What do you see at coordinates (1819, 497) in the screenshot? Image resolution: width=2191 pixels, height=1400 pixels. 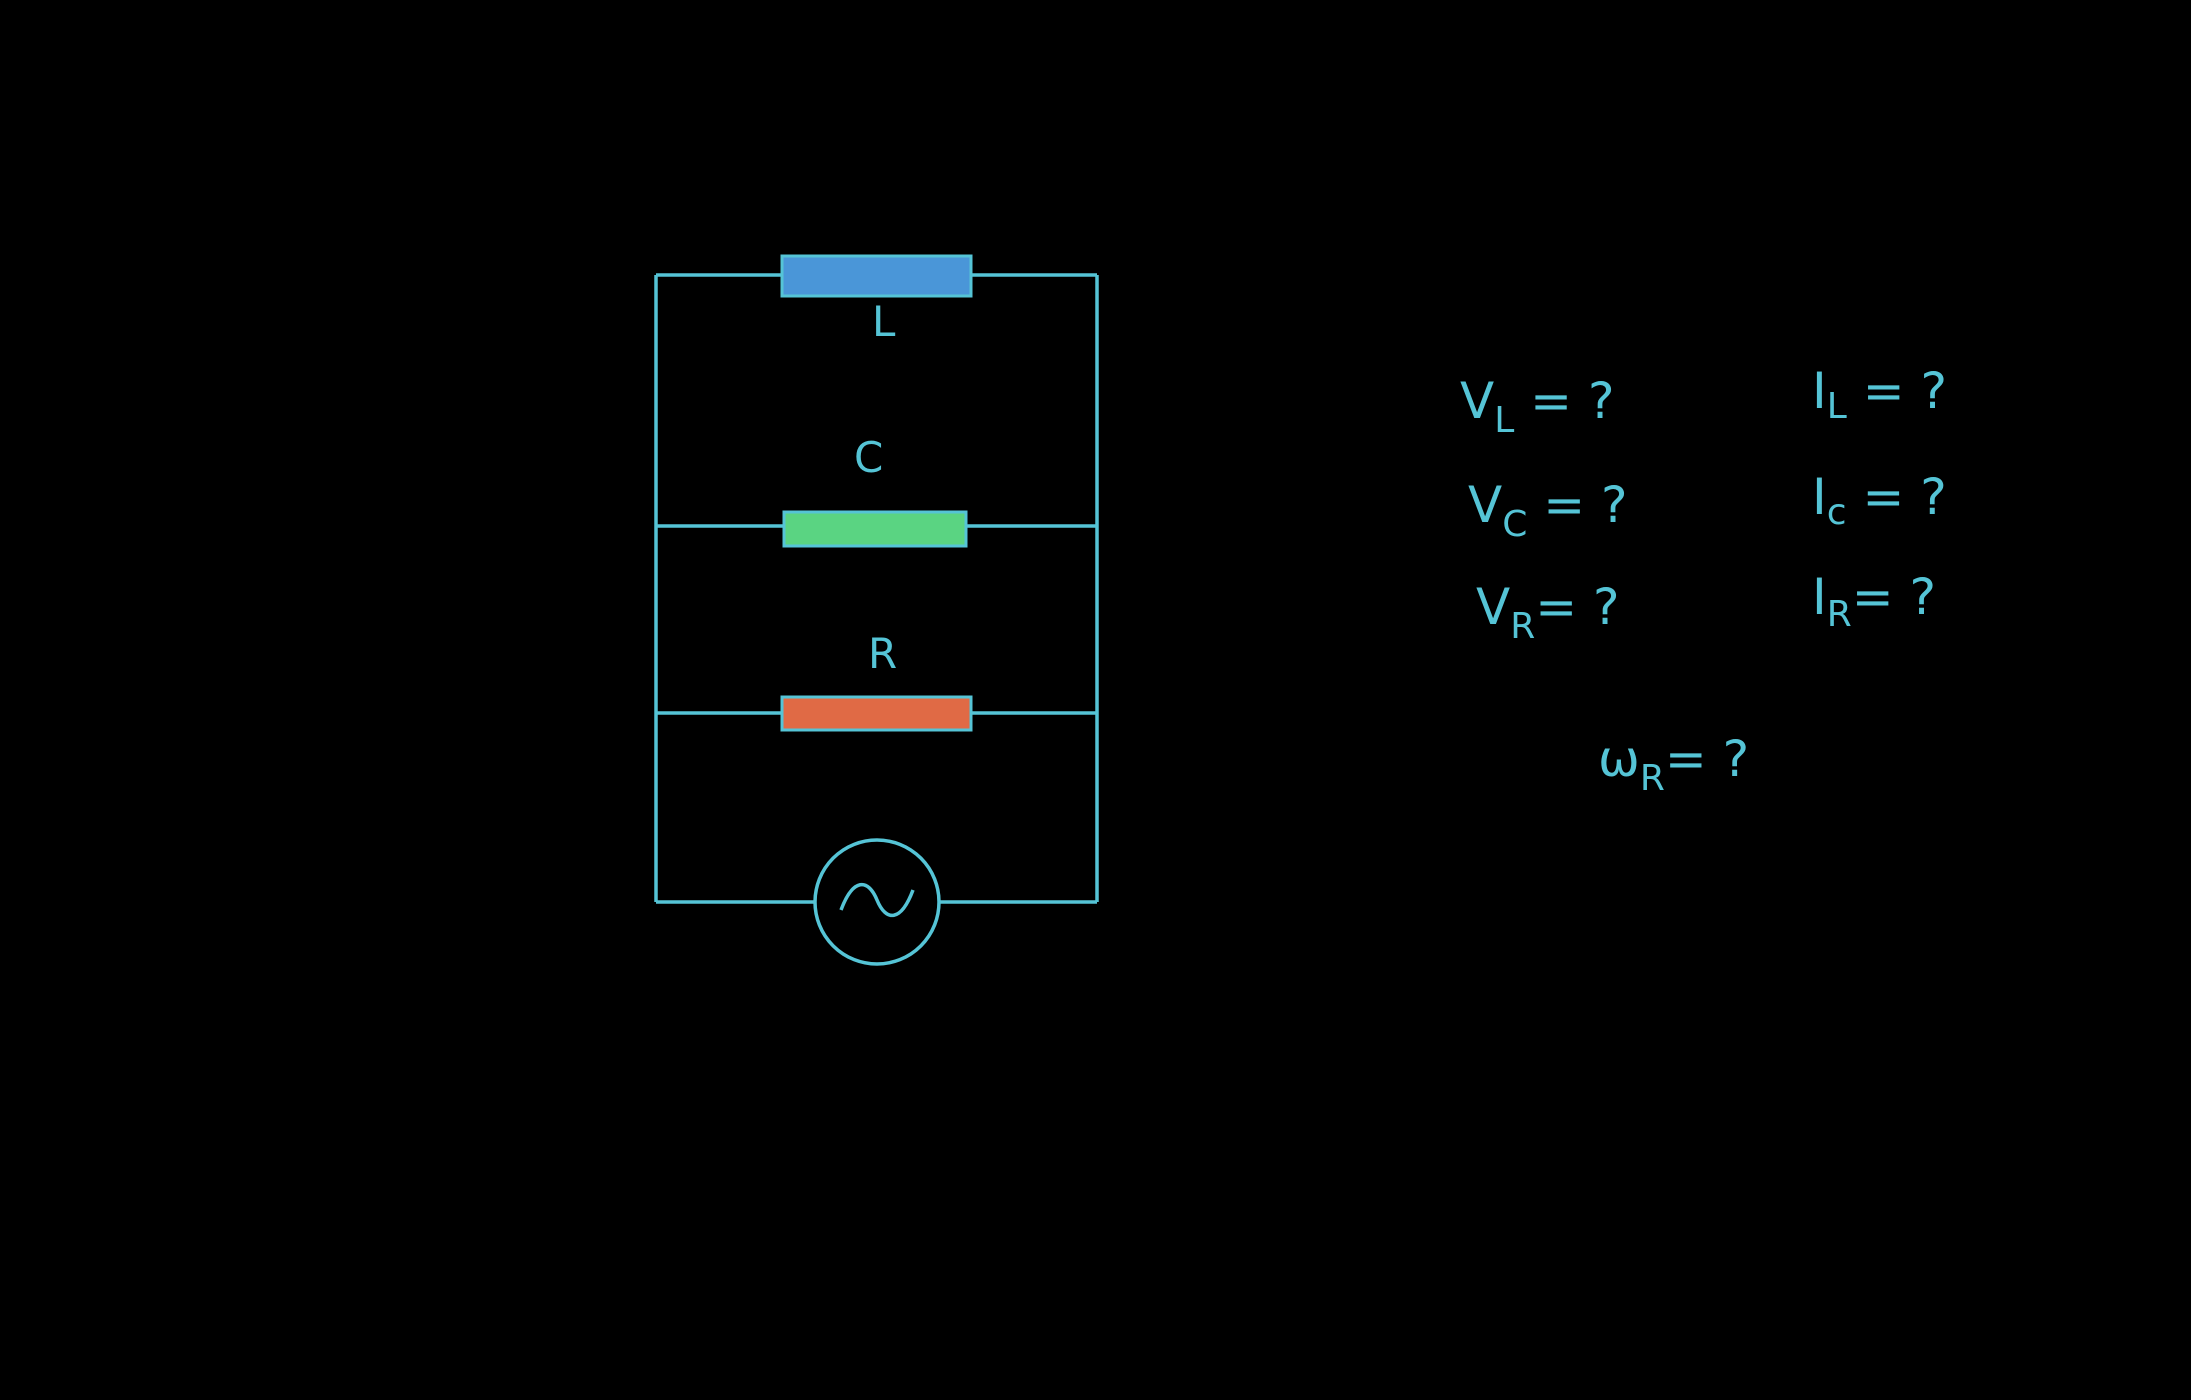 I see `ic-symbol: I` at bounding box center [1819, 497].